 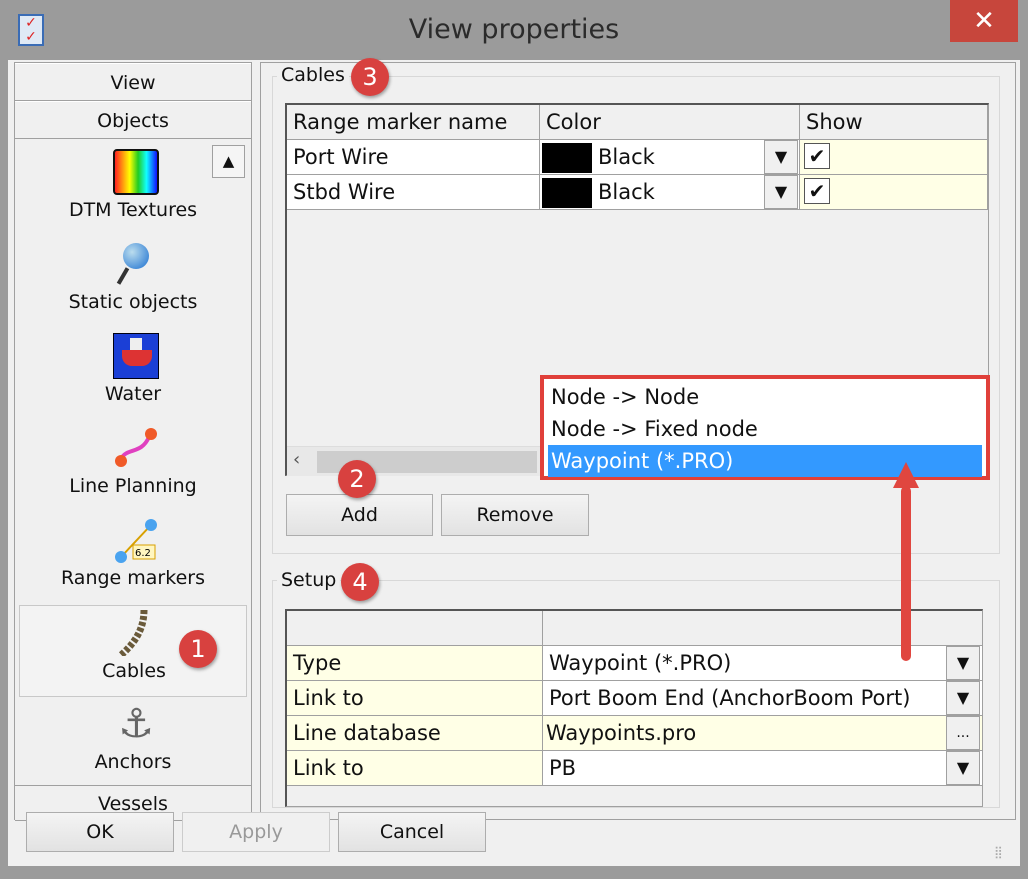 I want to click on type-dropdown-button: ▼, so click(x=963, y=663).